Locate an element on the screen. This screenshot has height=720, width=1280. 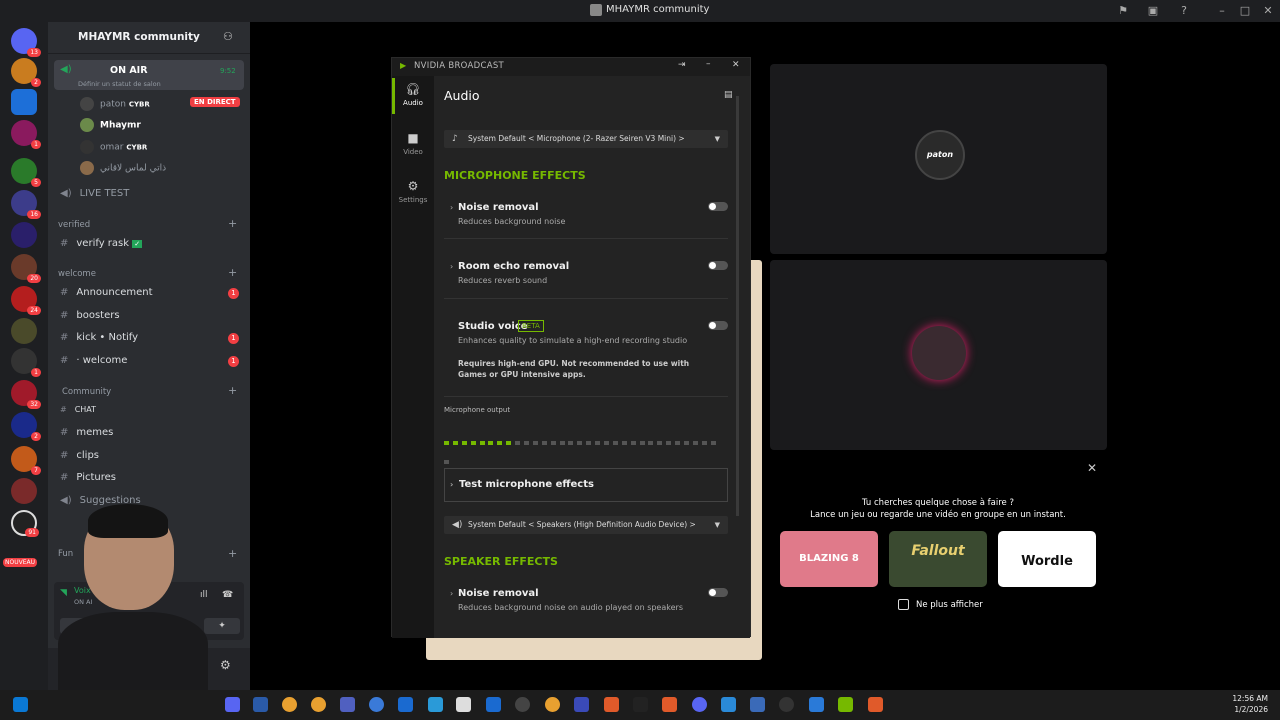
add-user-icon: ⚇ is located at coordinates (228, 36).